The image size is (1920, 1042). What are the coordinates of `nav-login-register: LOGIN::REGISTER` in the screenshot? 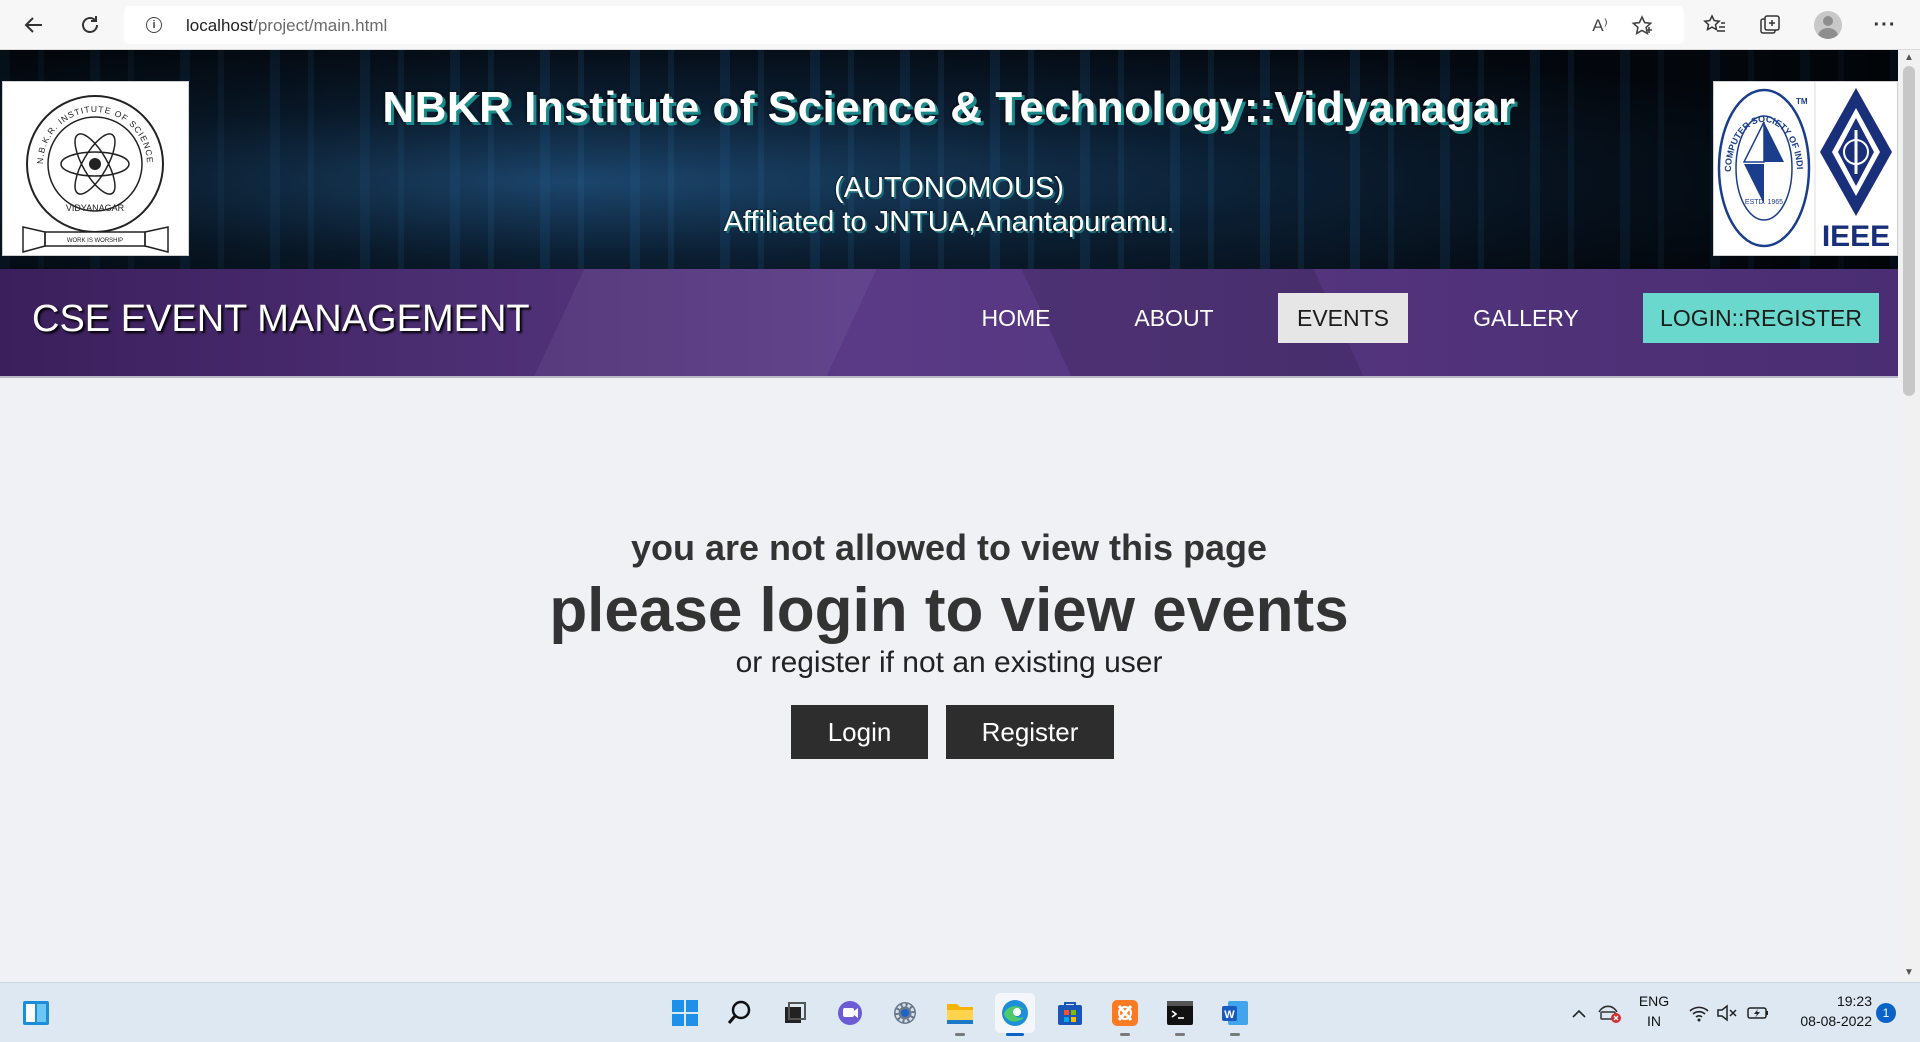 It's located at (1761, 318).